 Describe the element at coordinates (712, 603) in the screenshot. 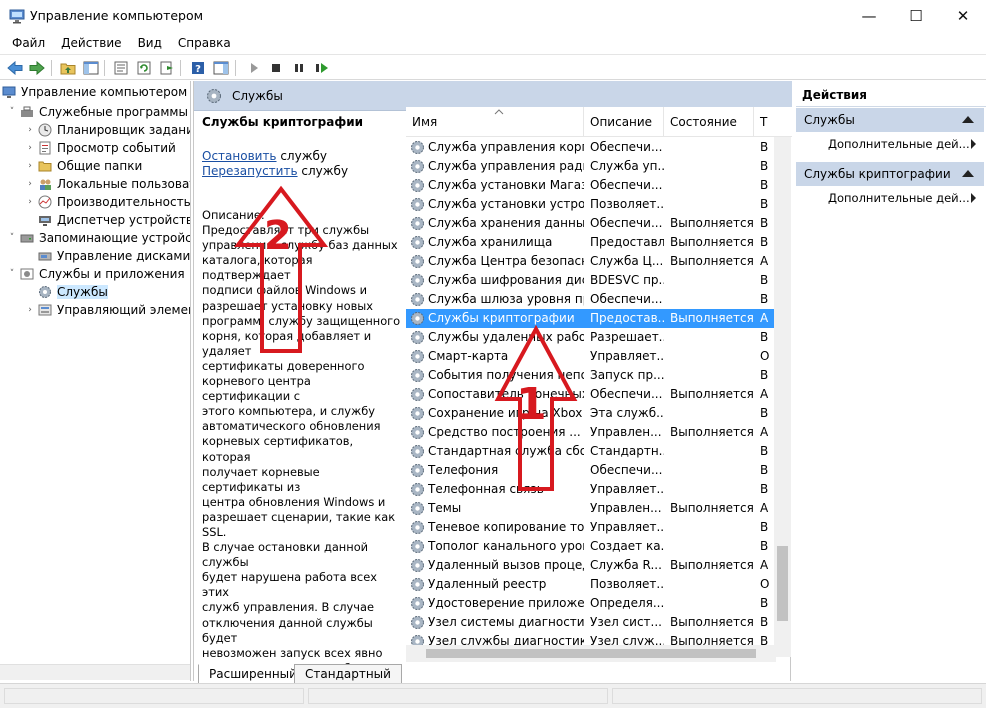

I see `service-state` at that location.